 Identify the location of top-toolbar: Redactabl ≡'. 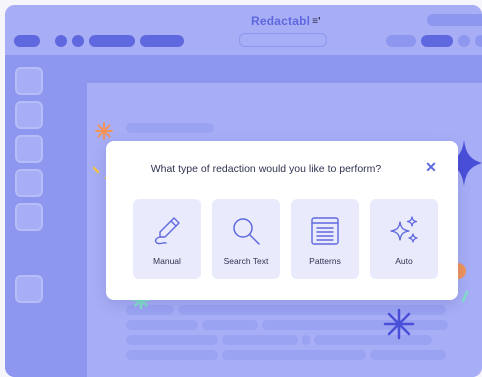
(243, 30).